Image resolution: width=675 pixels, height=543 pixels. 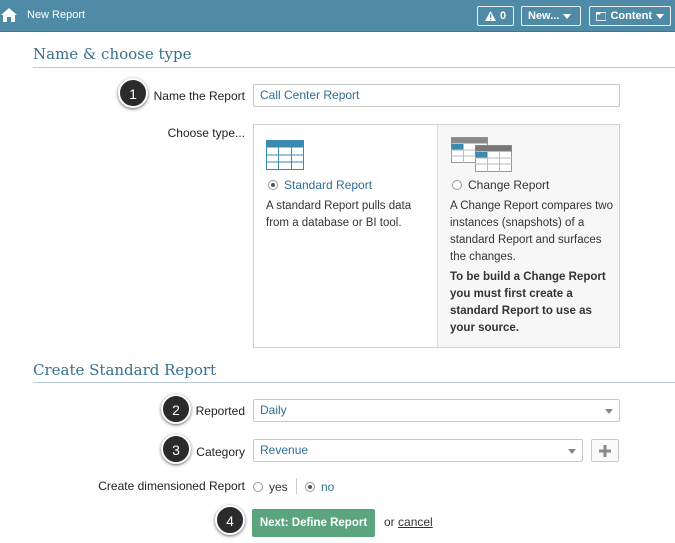 I want to click on standard-report-radio-row: Standard Report, so click(x=320, y=185).